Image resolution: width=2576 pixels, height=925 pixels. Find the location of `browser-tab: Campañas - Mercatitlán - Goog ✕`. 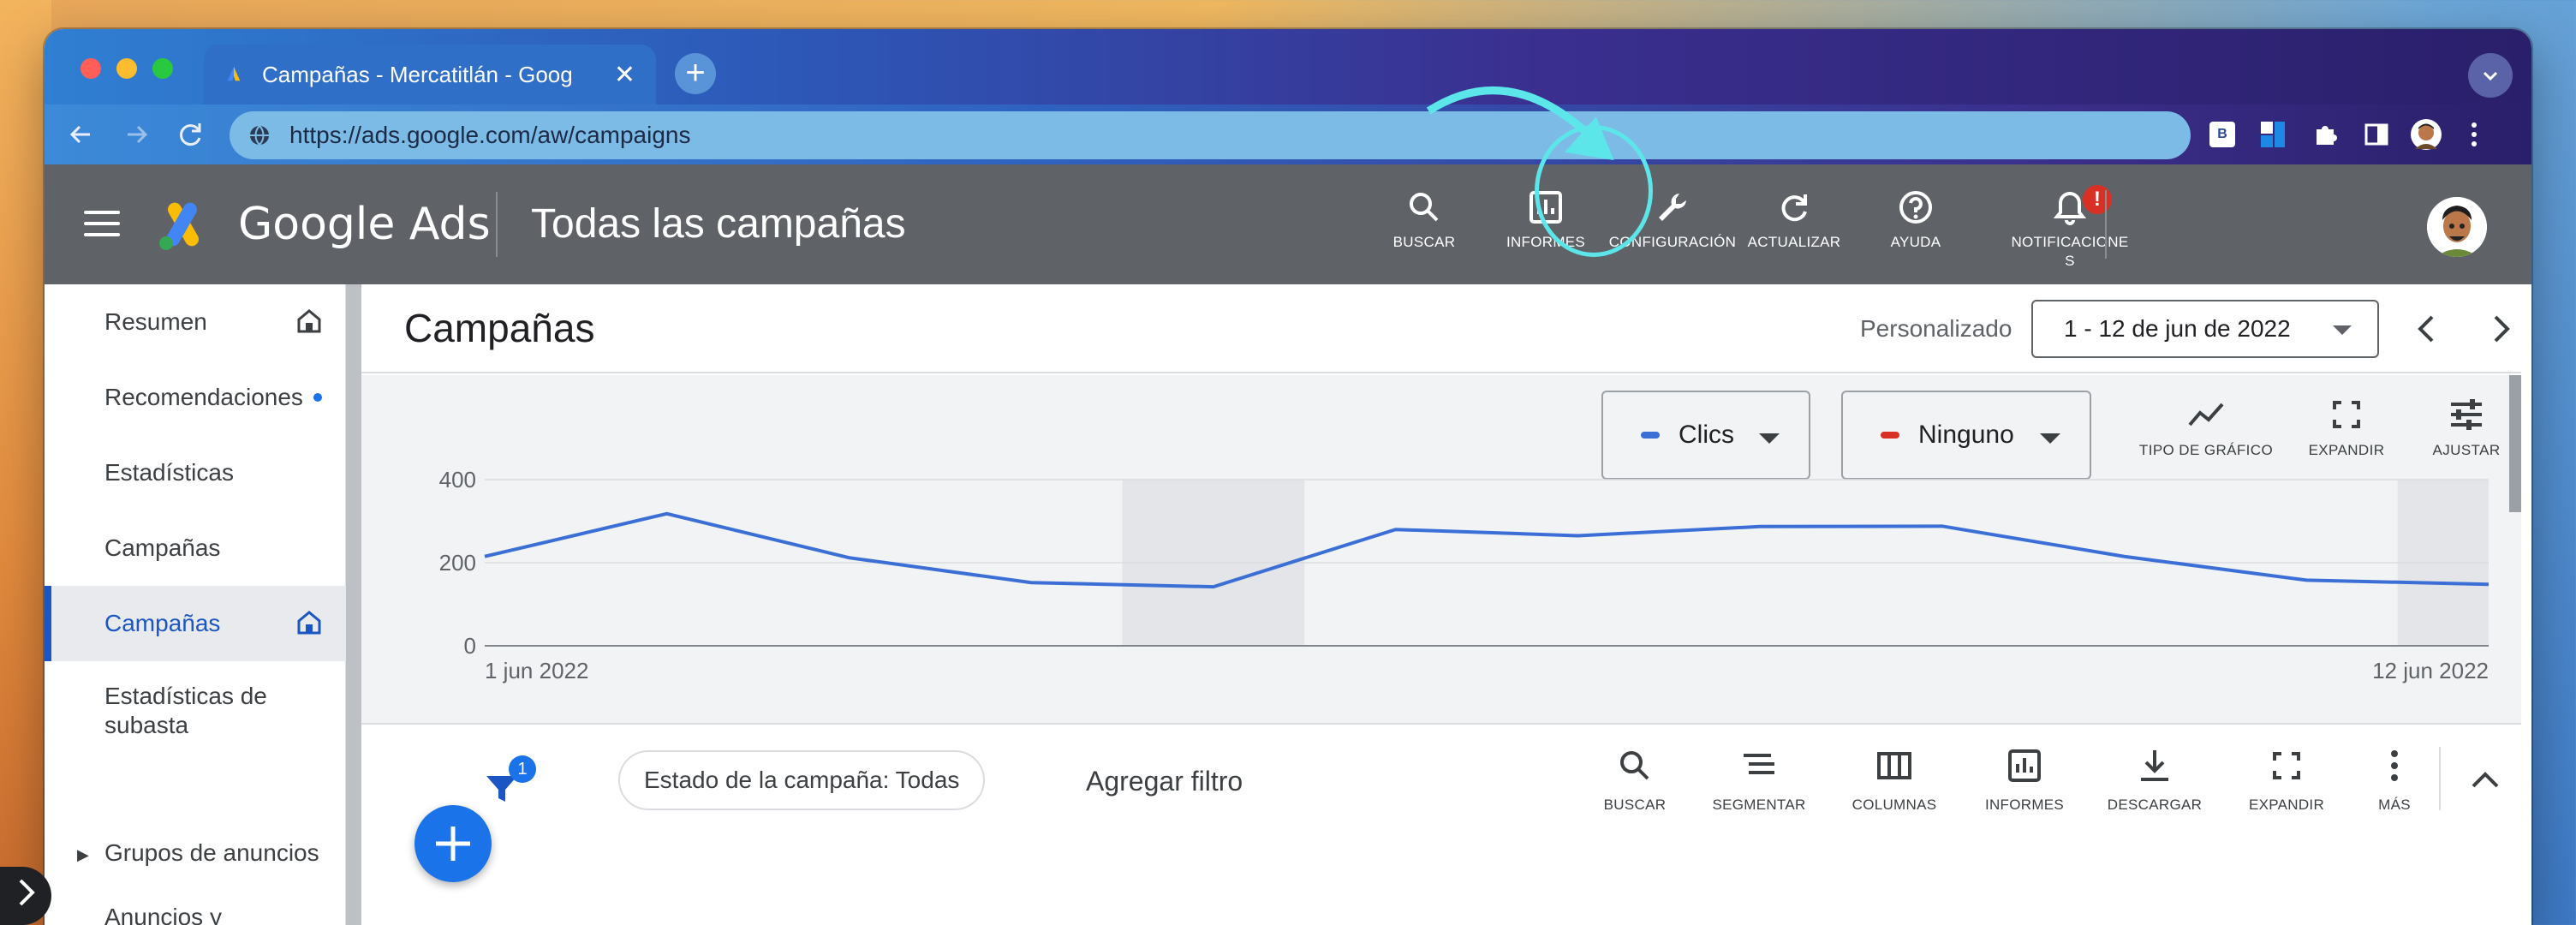

browser-tab: Campañas - Mercatitlán - Goog ✕ is located at coordinates (430, 75).